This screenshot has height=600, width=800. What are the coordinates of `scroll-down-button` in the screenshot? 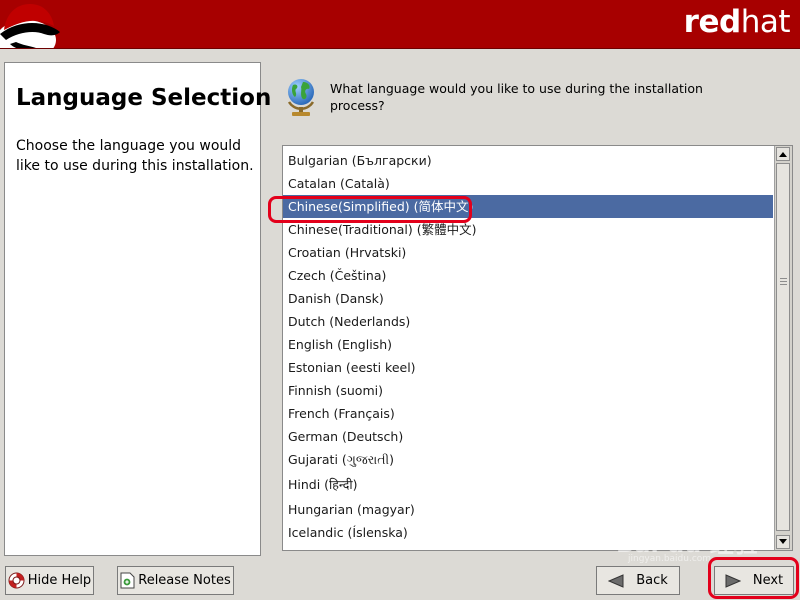 It's located at (783, 542).